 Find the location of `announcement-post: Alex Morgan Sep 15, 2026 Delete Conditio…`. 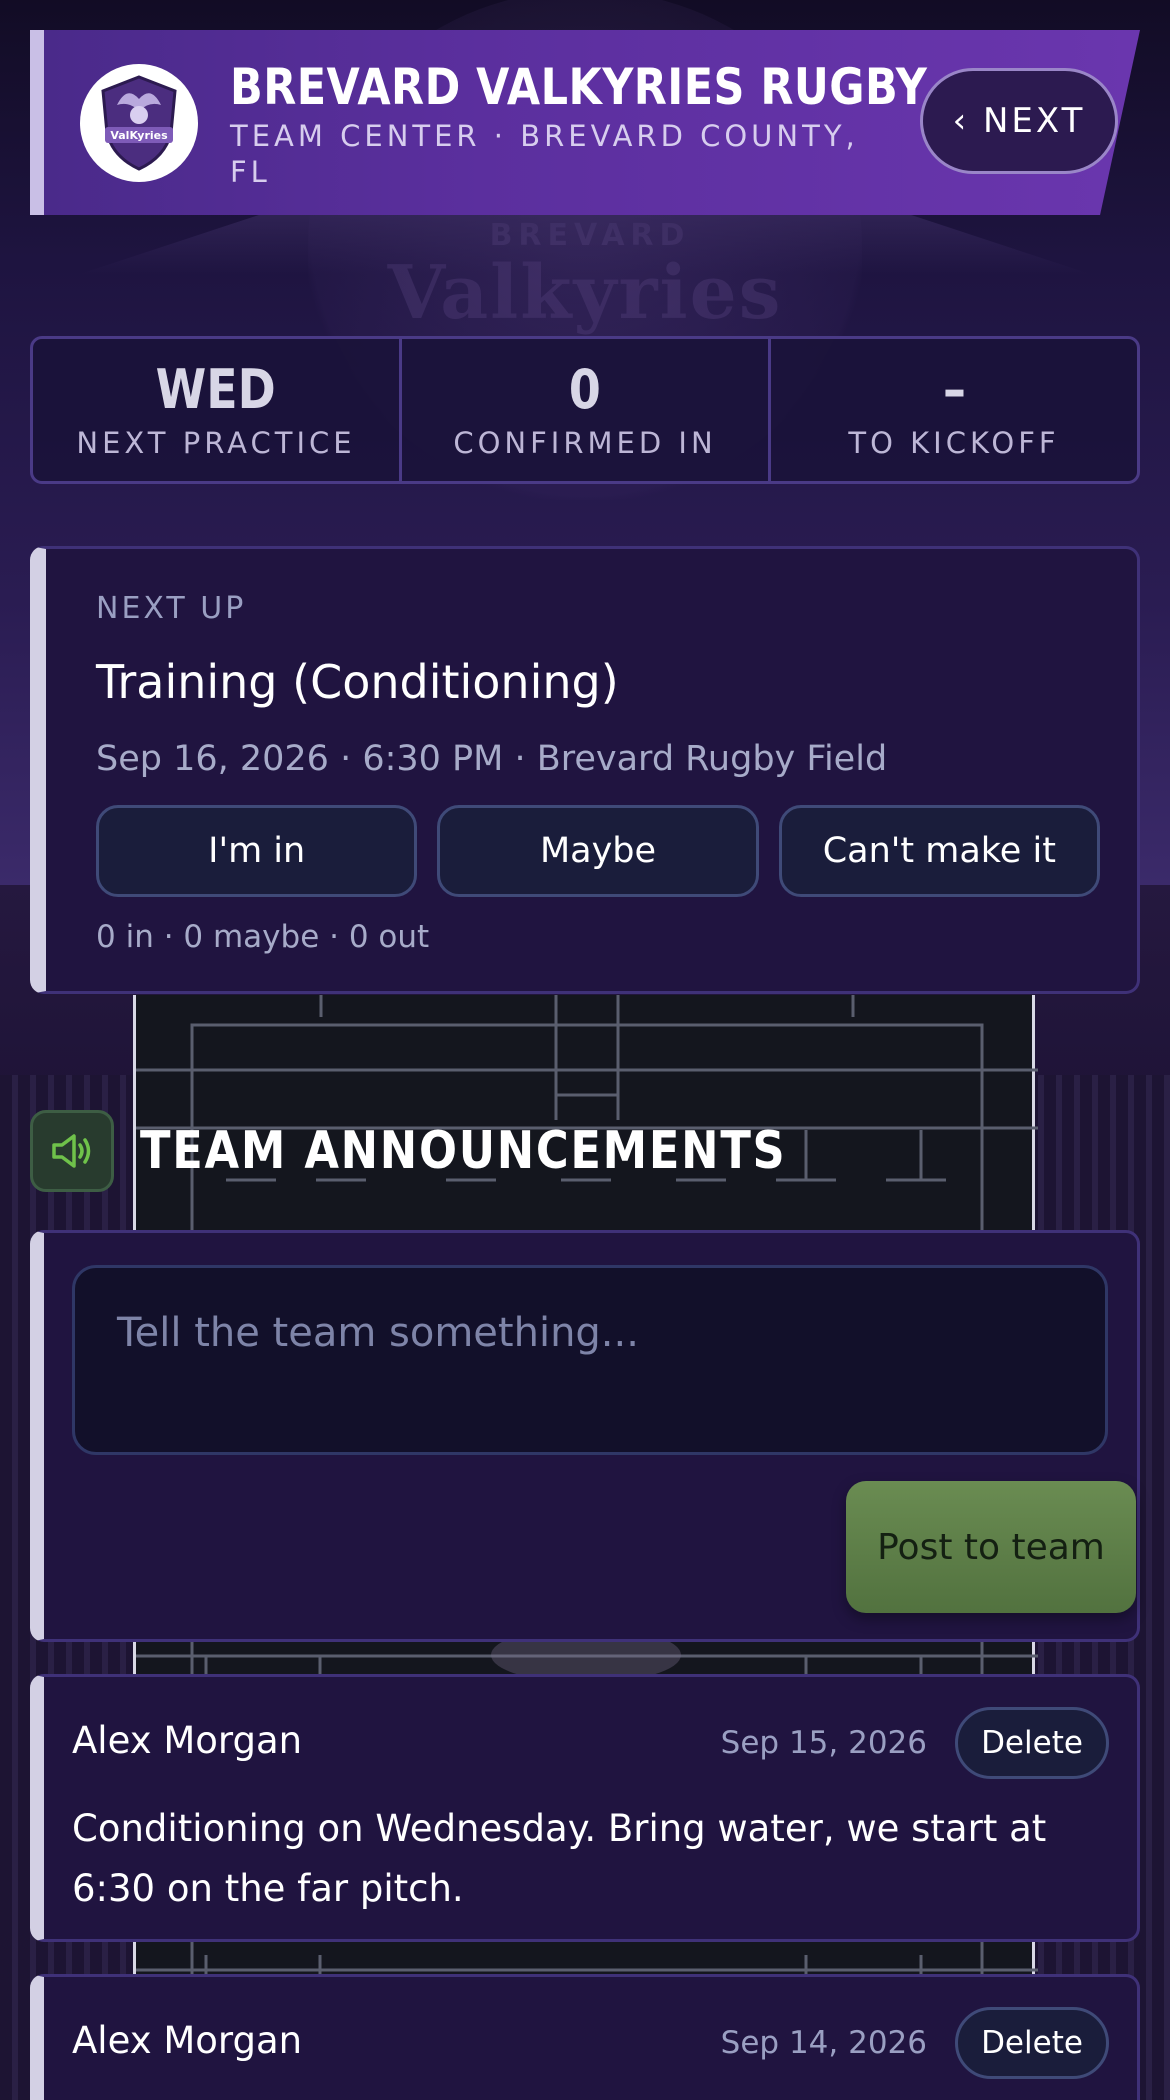

announcement-post: Alex Morgan Sep 15, 2026 Delete Conditio… is located at coordinates (585, 1808).